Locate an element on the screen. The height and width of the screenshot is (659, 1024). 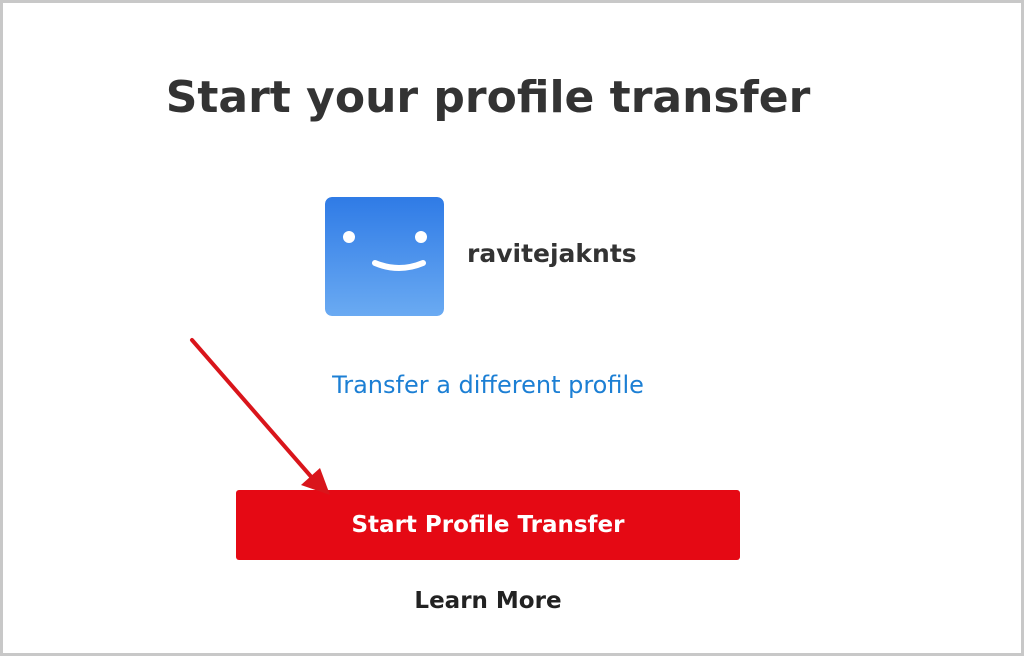
profile-row: ravitejaknts is located at coordinates (481, 256).